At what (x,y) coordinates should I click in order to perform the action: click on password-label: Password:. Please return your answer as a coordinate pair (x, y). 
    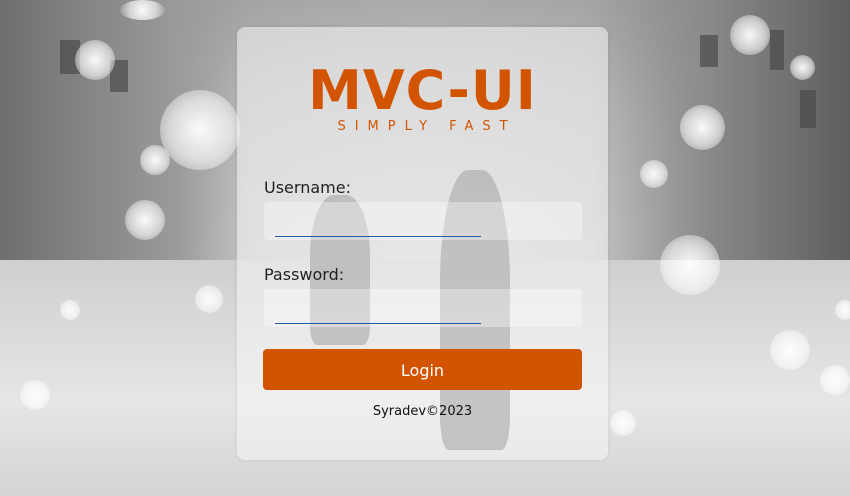
    Looking at the image, I should click on (304, 274).